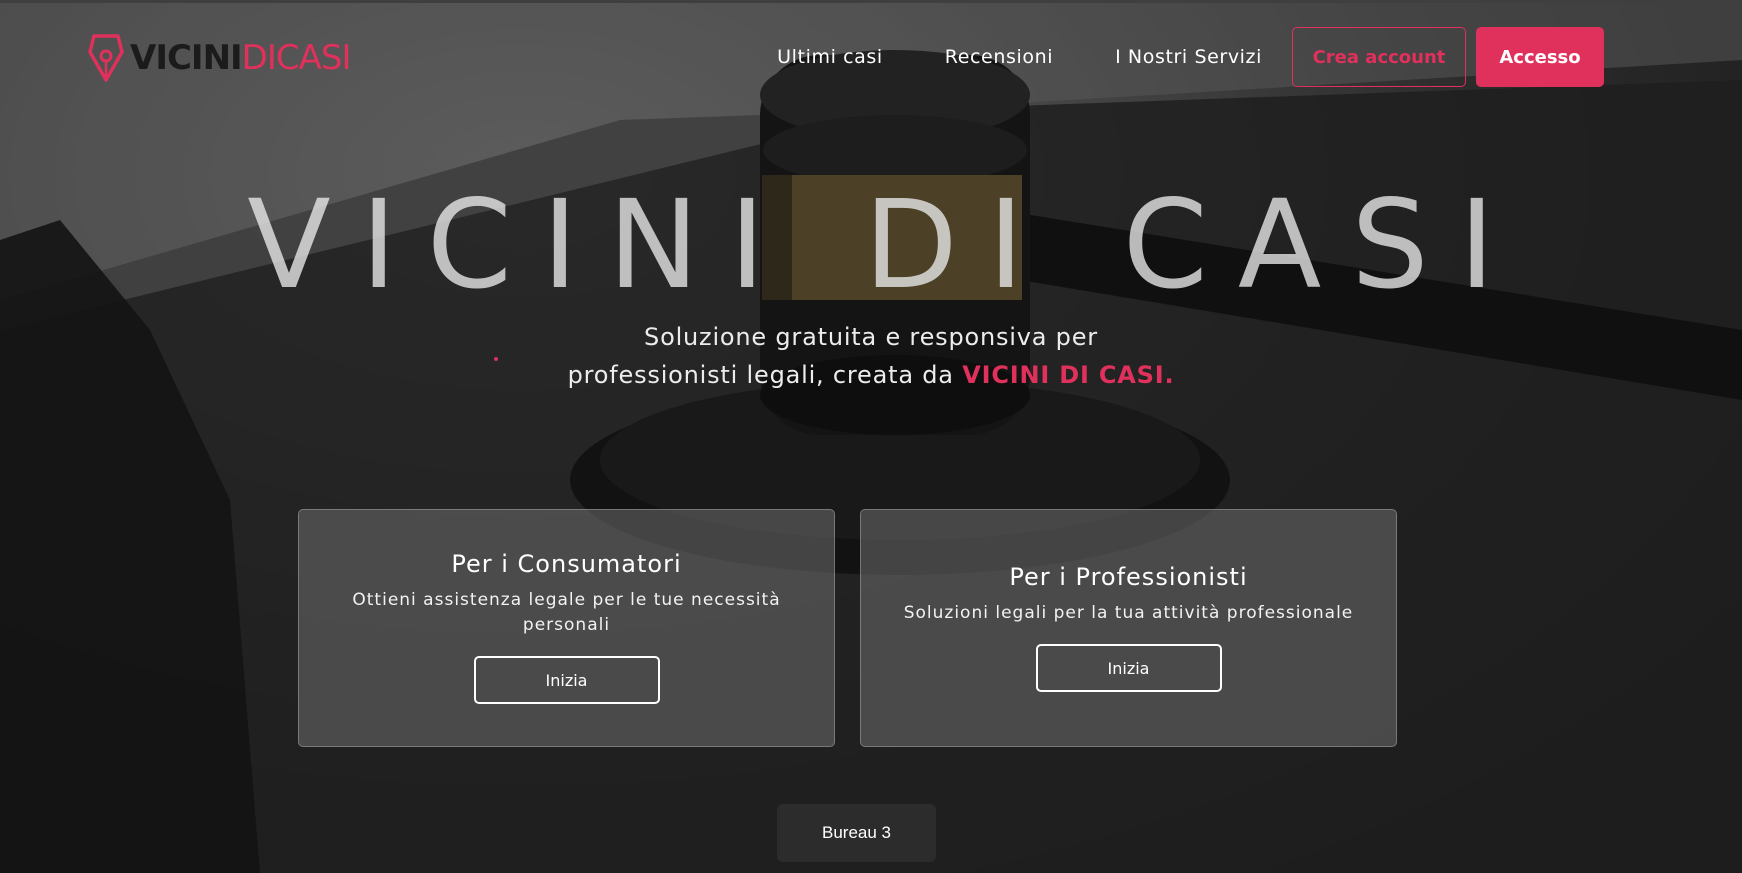 The width and height of the screenshot is (1742, 873). I want to click on logo-text: VICINIDICASI, so click(240, 58).